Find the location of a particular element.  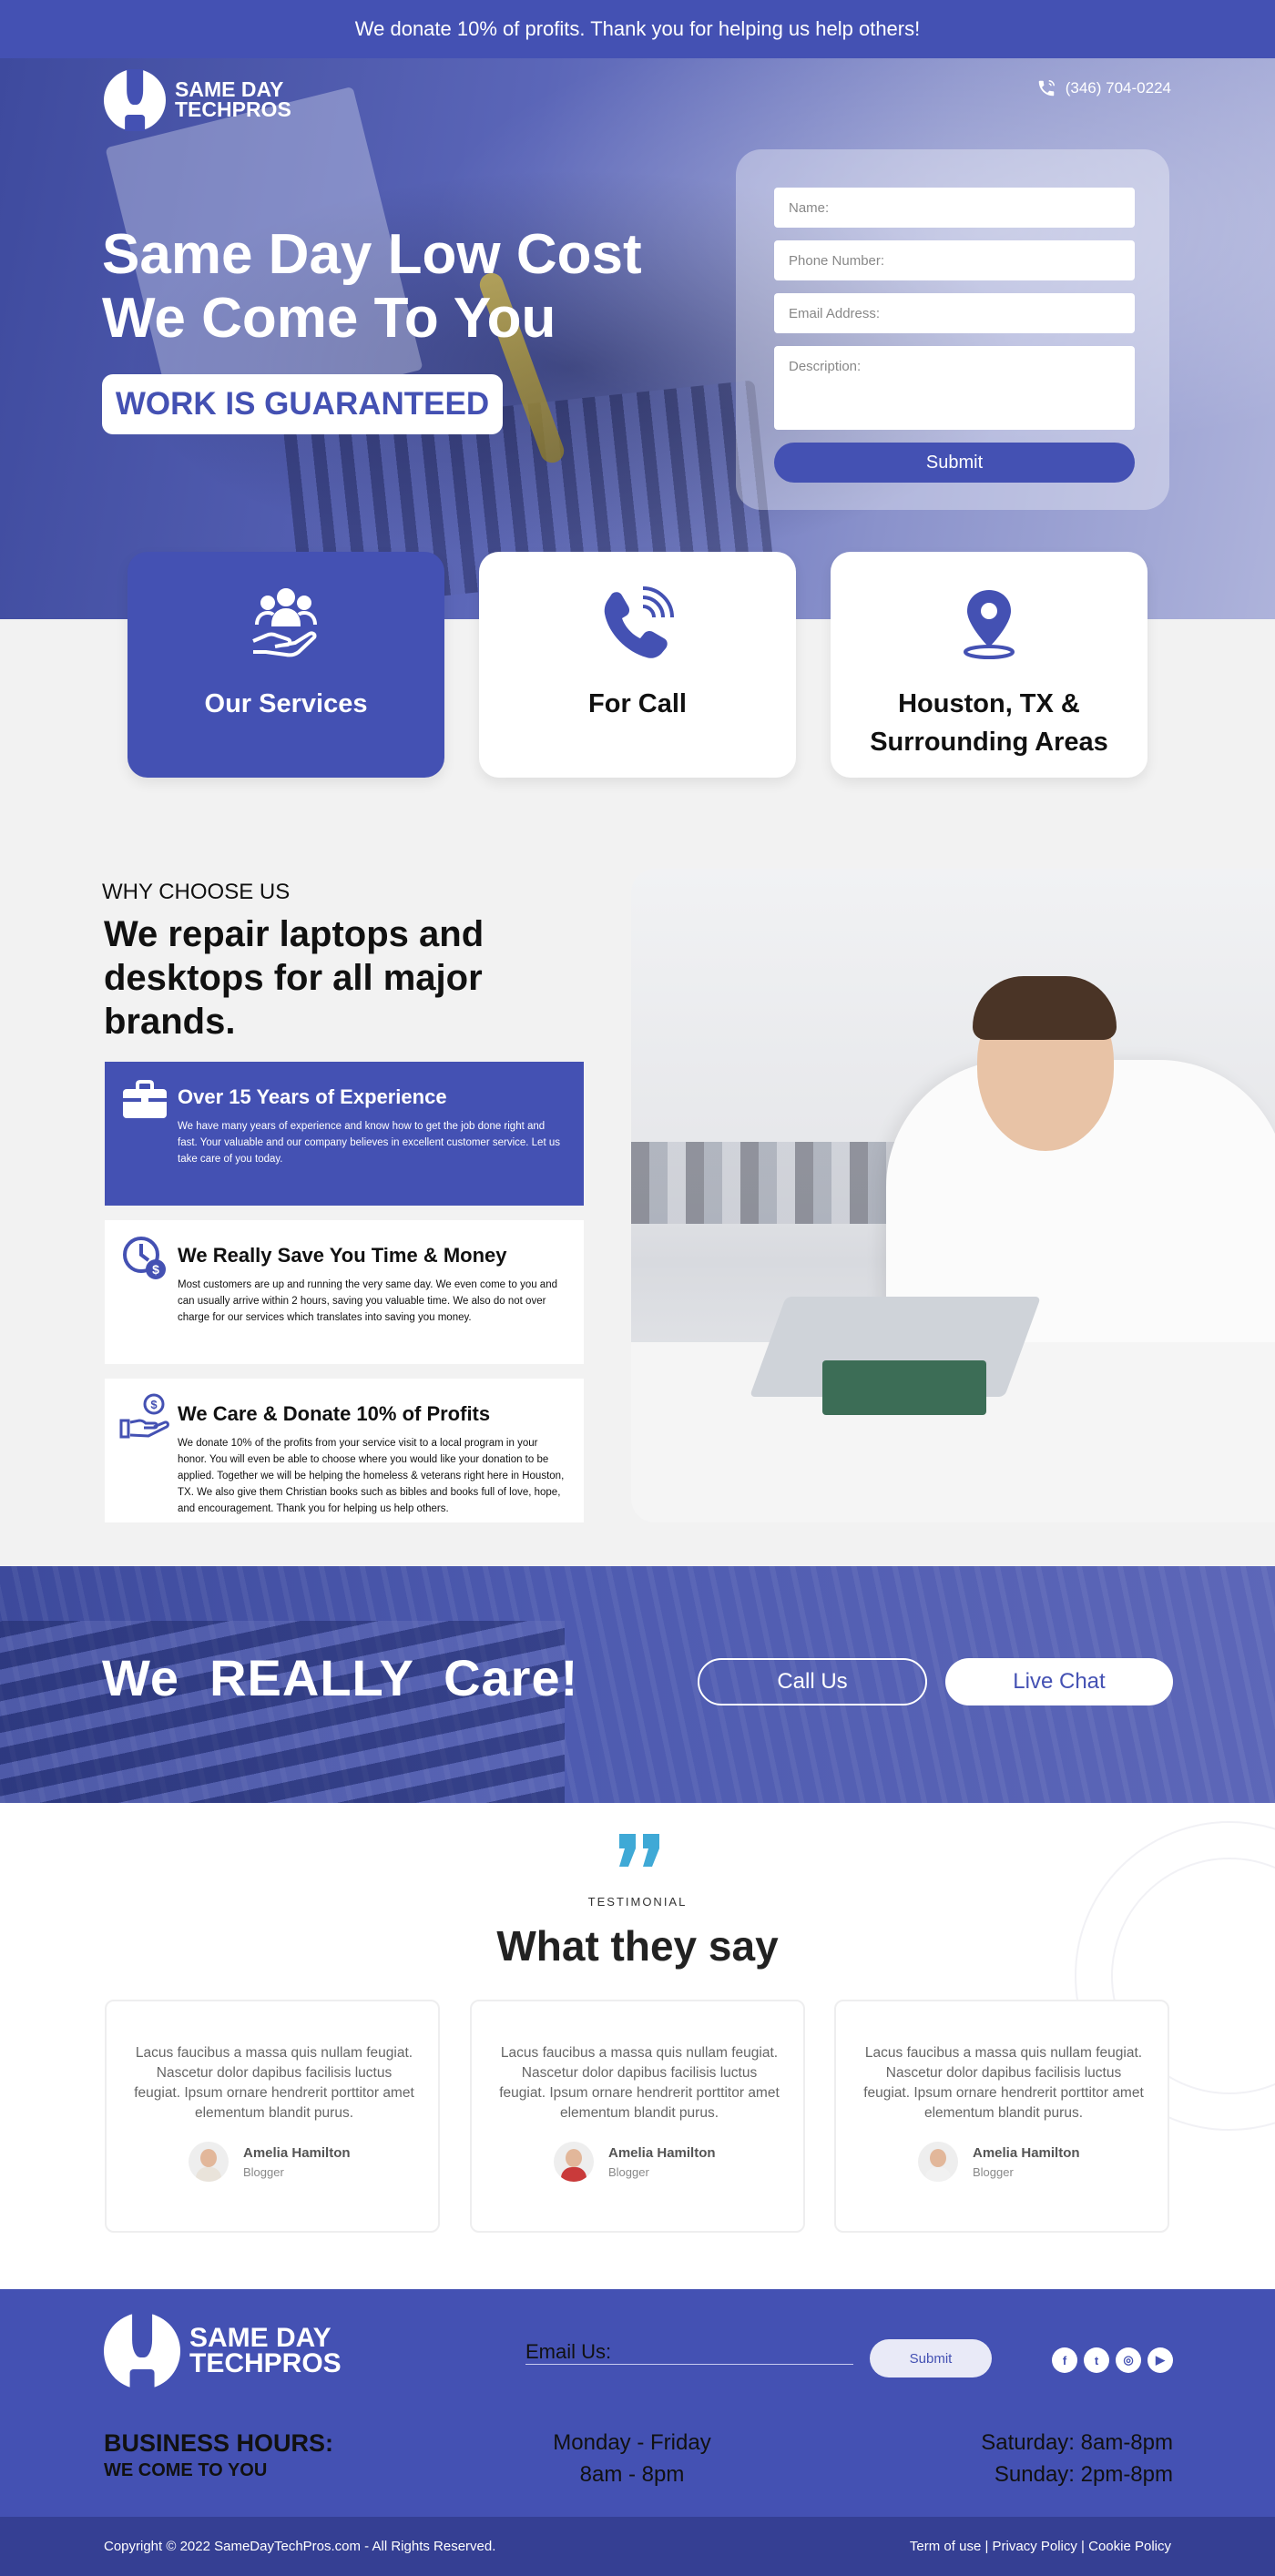

footer-logo: SAME DAY TECHPROS is located at coordinates (223, 2351).